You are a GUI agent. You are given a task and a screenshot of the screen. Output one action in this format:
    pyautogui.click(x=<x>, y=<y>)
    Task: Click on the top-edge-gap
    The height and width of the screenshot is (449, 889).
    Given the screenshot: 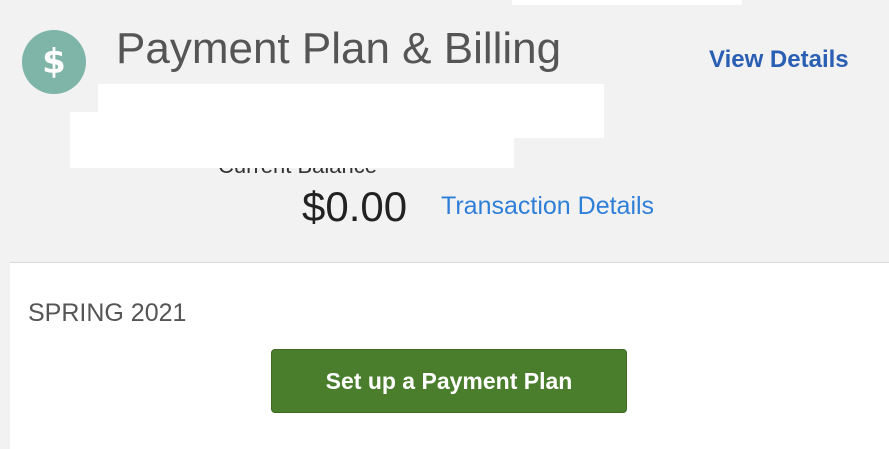 What is the action you would take?
    pyautogui.click(x=627, y=2)
    